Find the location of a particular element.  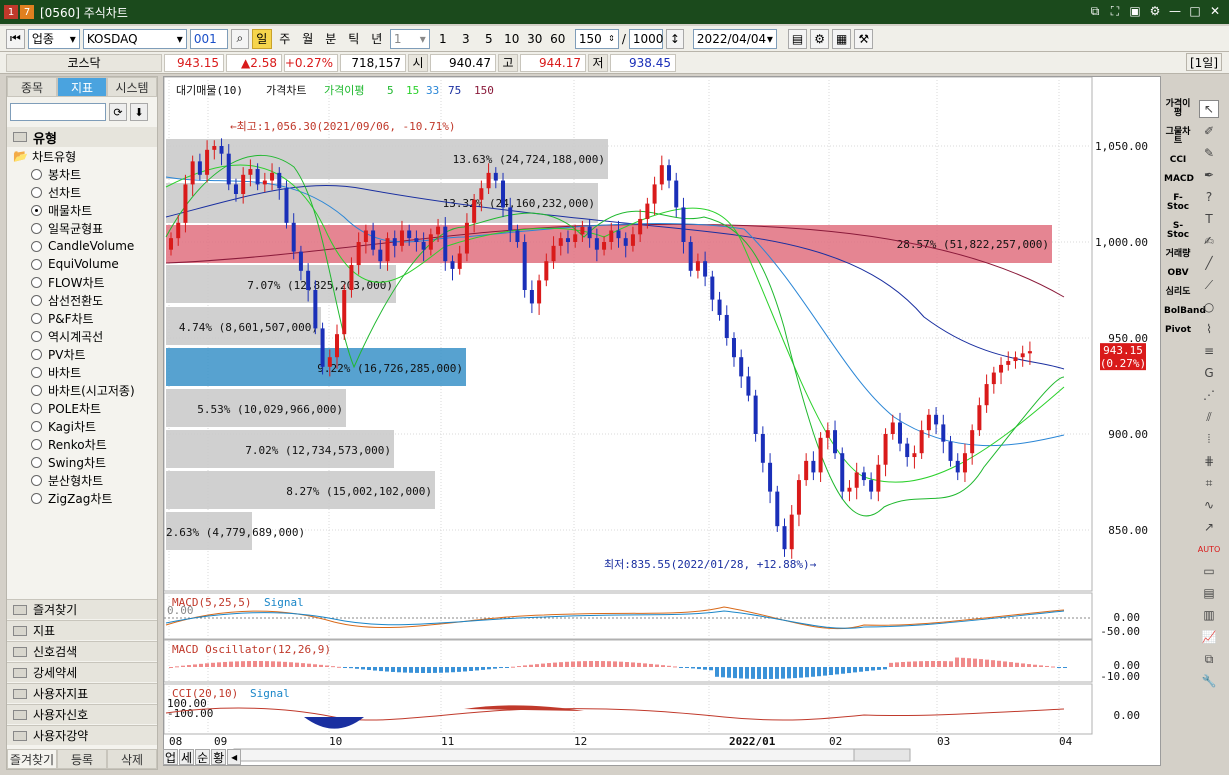

line-icon: ╱ is located at coordinates (1209, 263).